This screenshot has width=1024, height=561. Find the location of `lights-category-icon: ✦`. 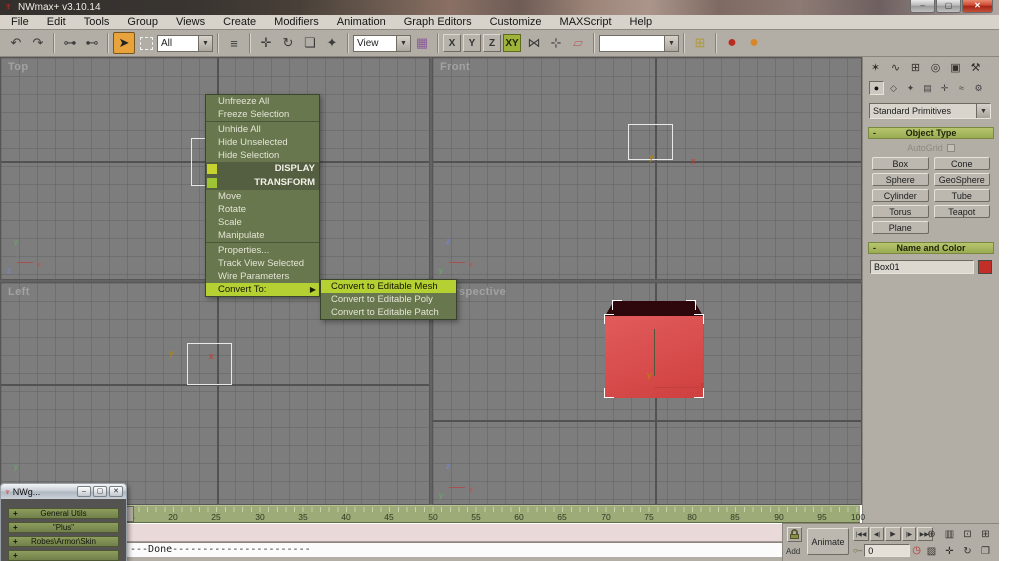

lights-category-icon: ✦ is located at coordinates (910, 88).